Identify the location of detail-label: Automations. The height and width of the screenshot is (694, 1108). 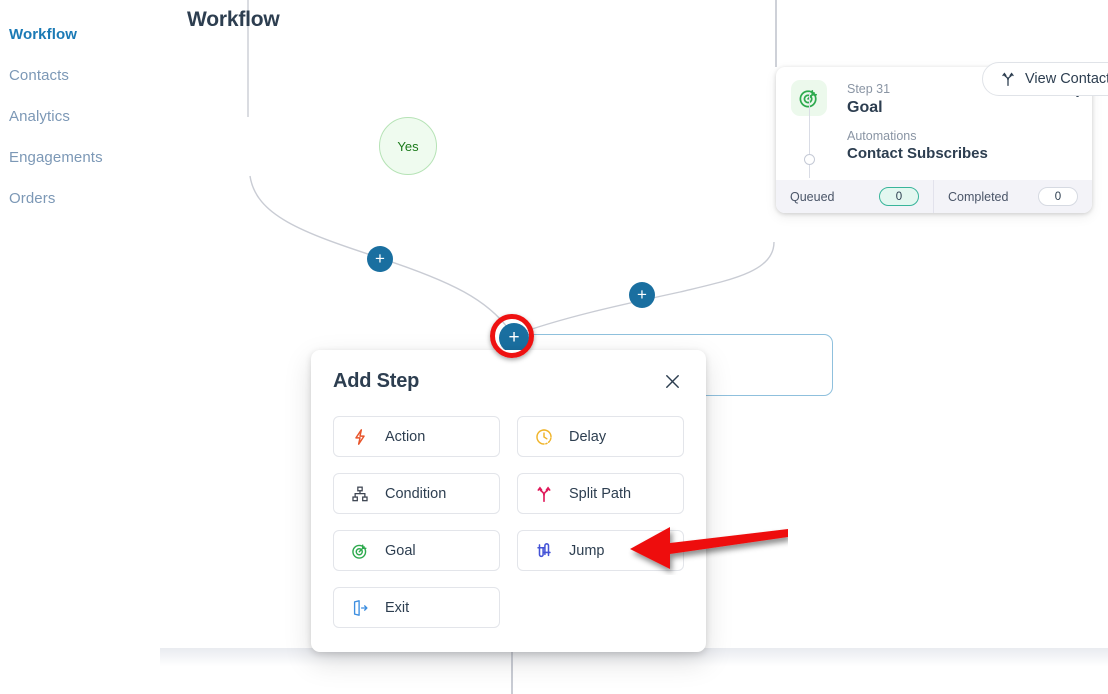
(882, 136).